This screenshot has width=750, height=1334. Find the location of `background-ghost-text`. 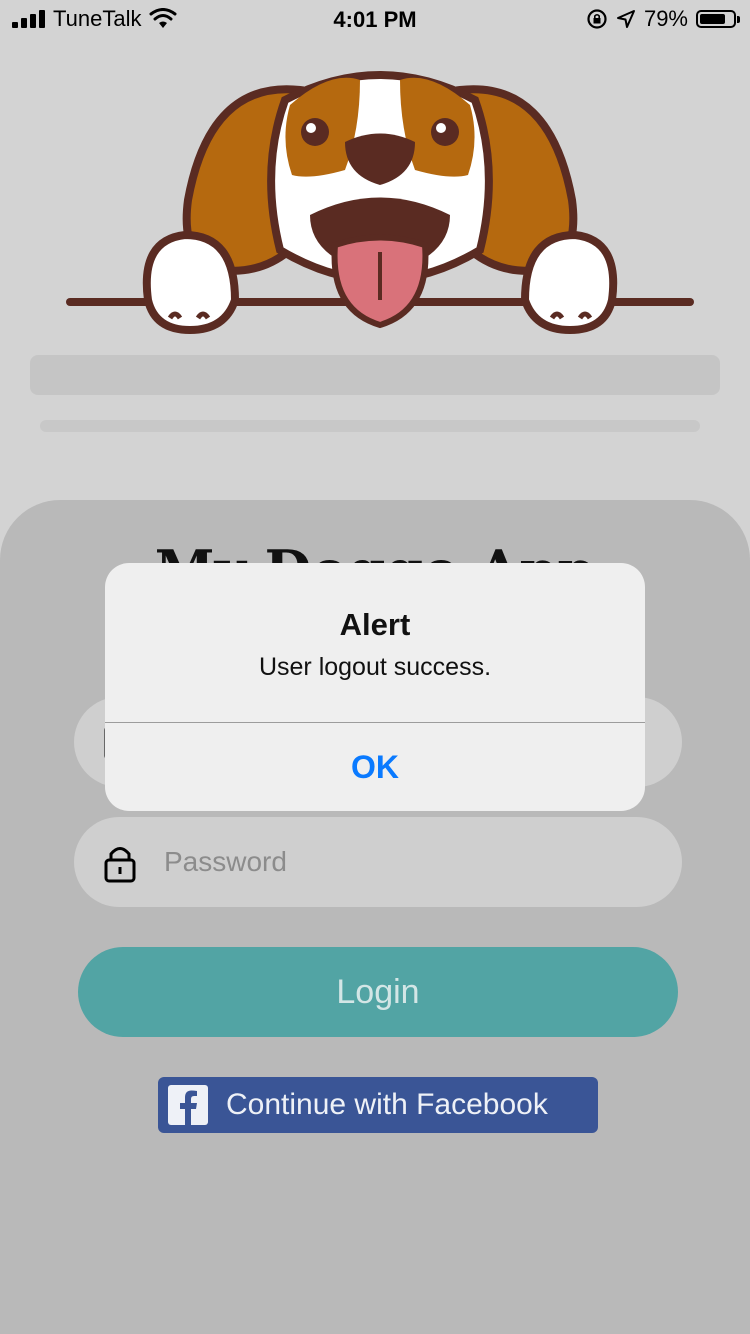

background-ghost-text is located at coordinates (375, 393).